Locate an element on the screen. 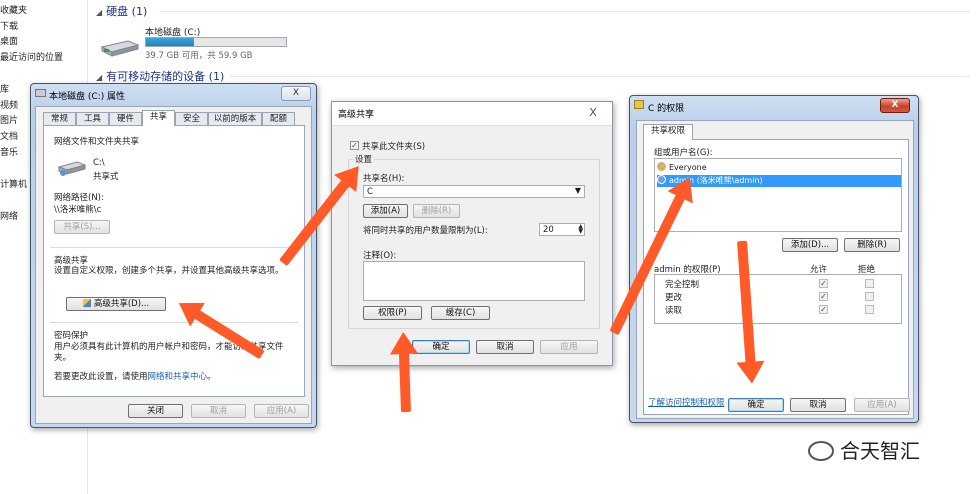 The height and width of the screenshot is (494, 976). remove-user-button: 删除(R) is located at coordinates (872, 245).